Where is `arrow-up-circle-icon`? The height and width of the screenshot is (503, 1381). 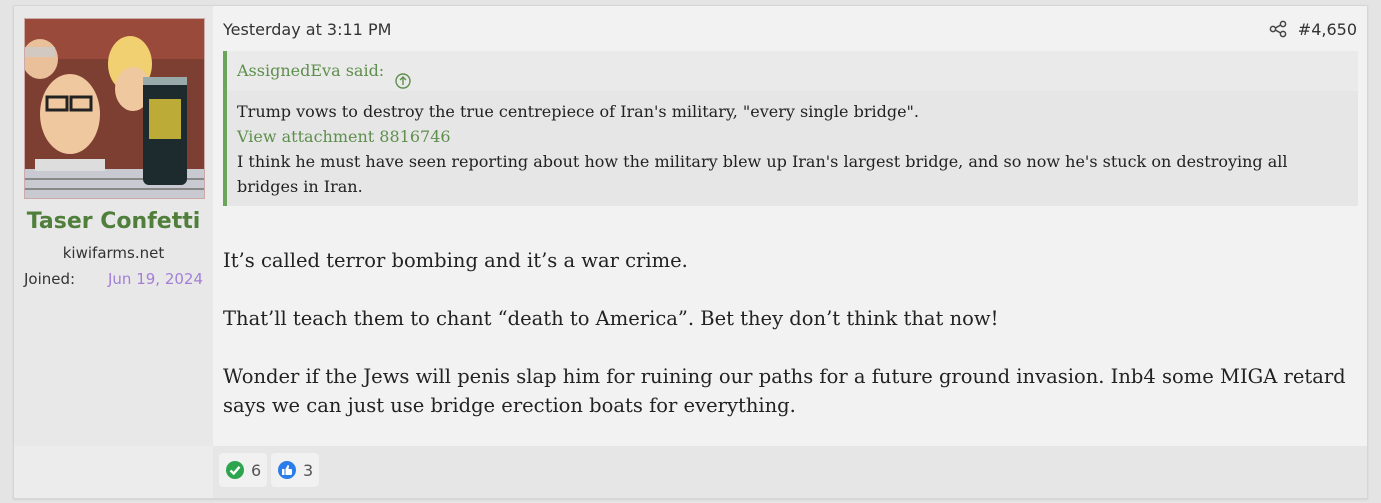
arrow-up-circle-icon is located at coordinates (403, 76).